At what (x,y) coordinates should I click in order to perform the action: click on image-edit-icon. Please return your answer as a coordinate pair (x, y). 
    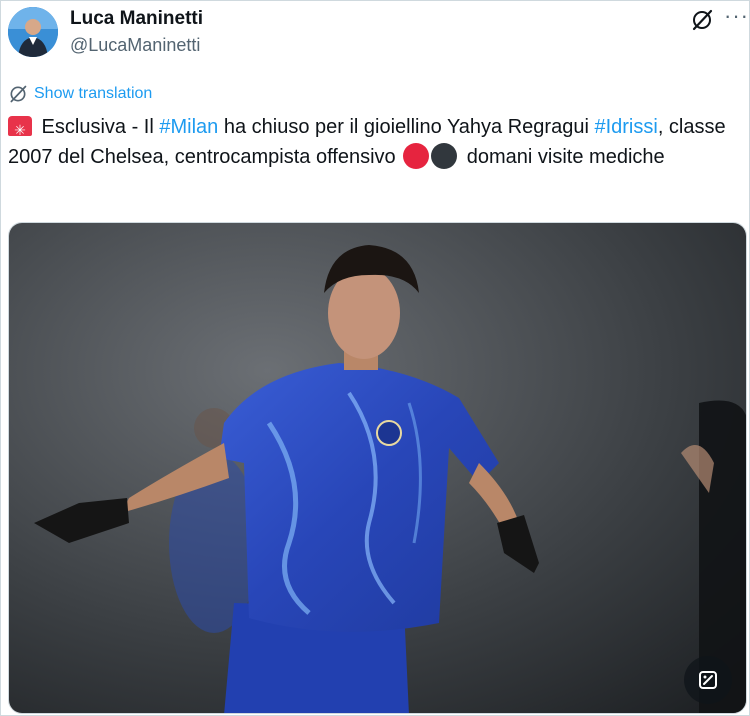
    Looking at the image, I should click on (708, 680).